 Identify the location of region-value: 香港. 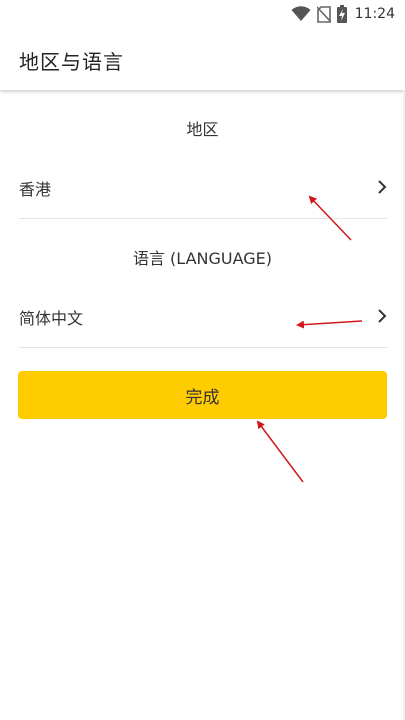
(35, 189).